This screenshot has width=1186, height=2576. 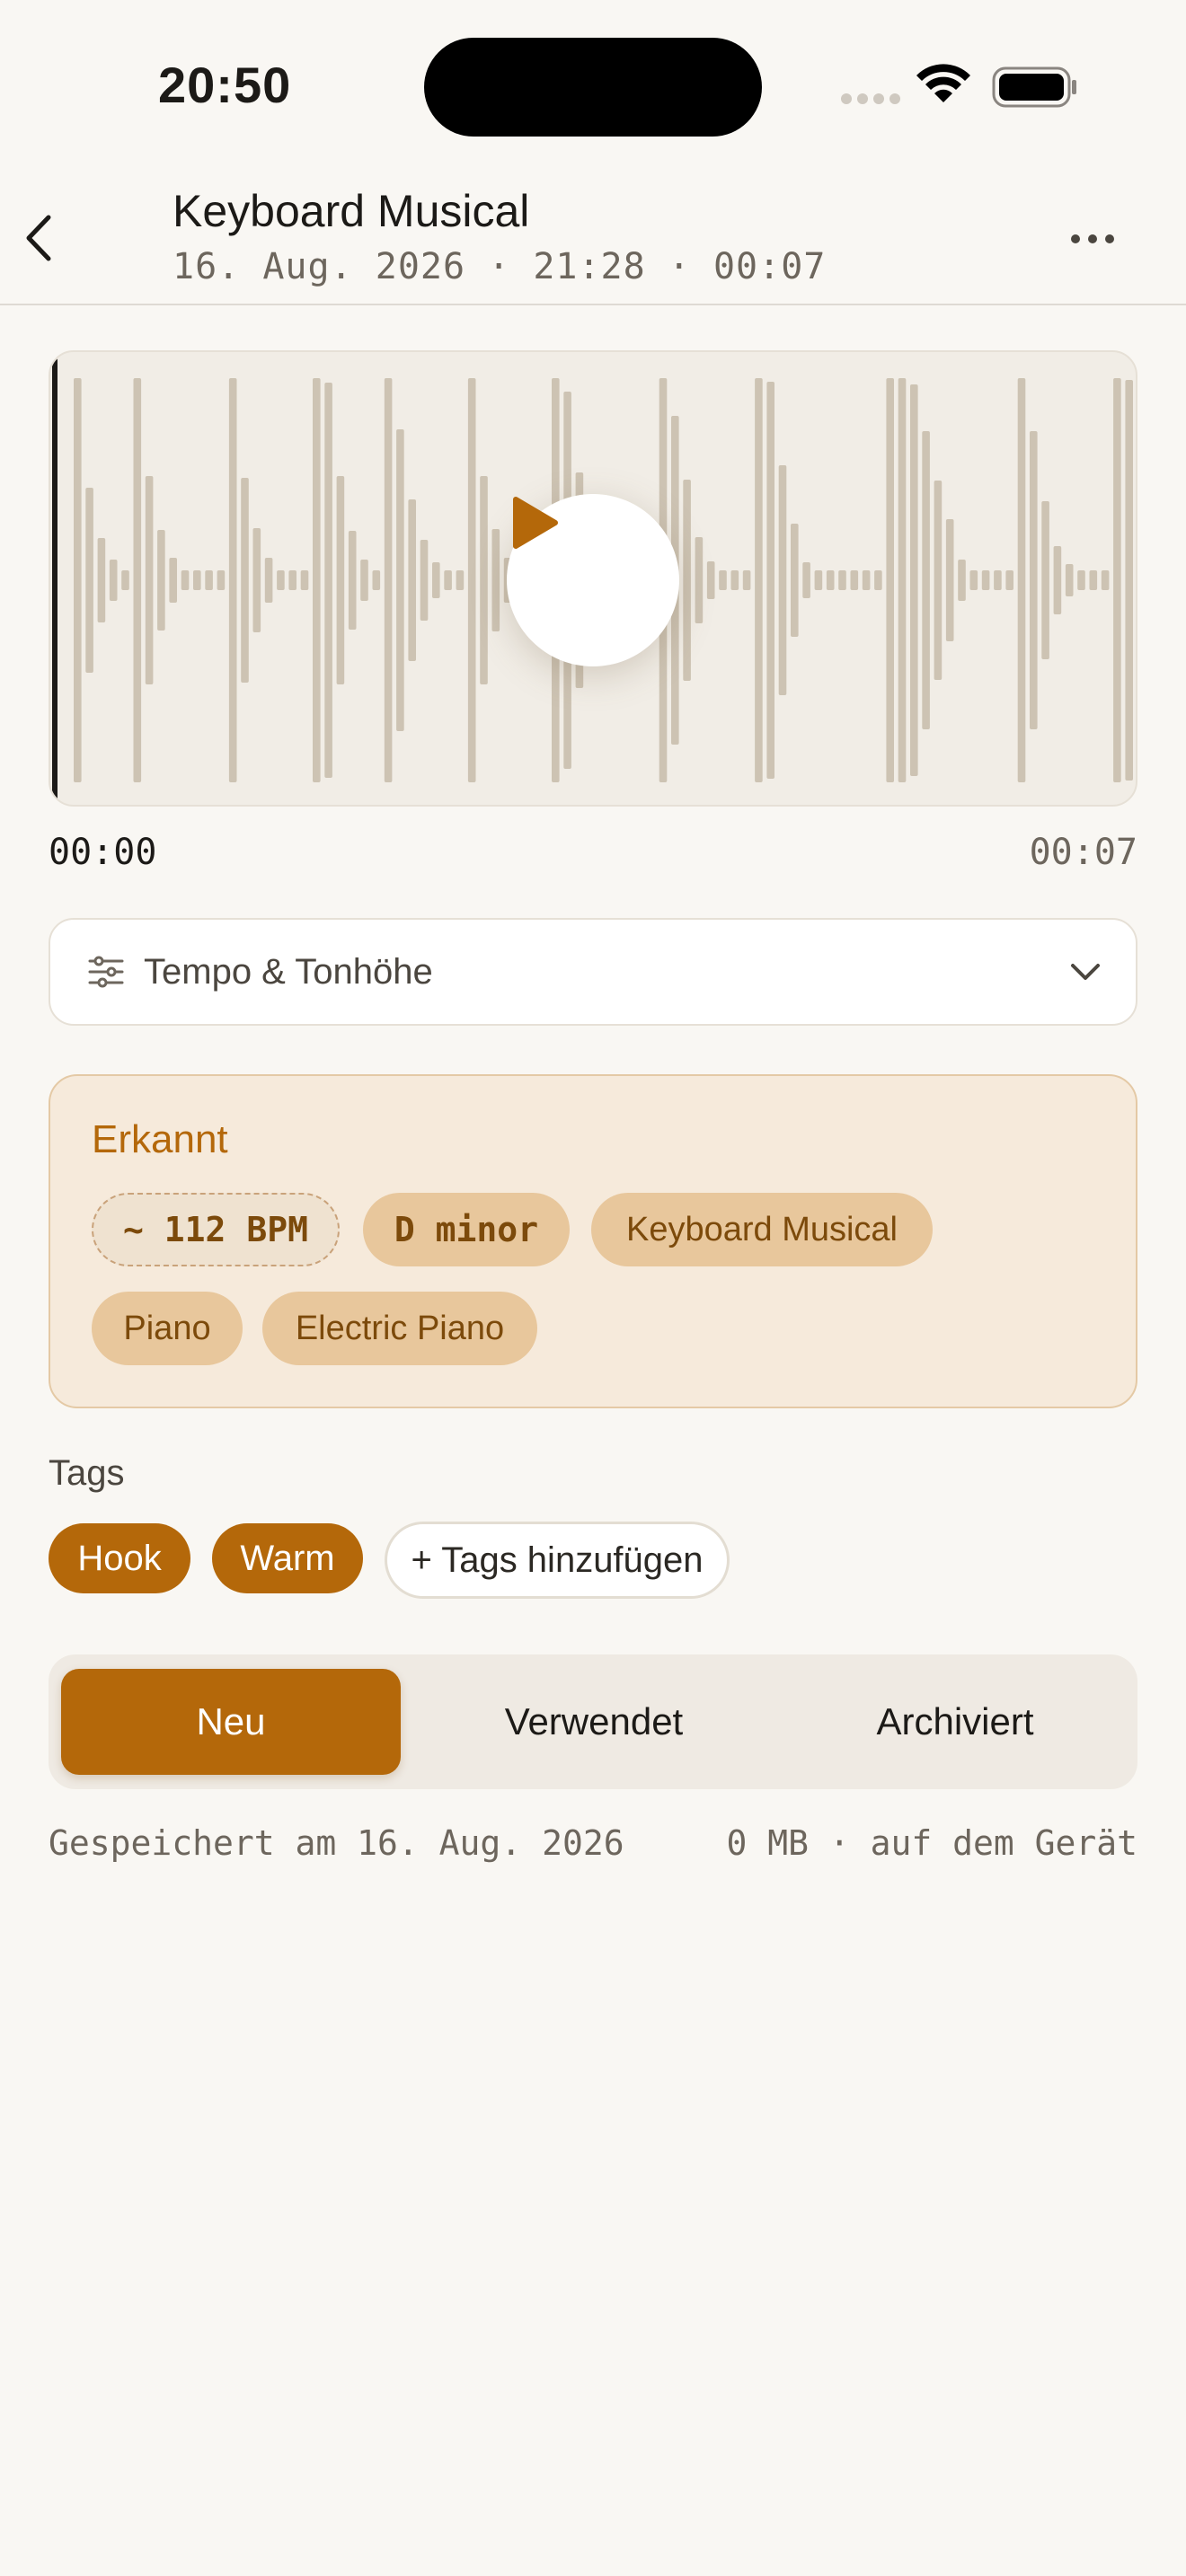 What do you see at coordinates (287, 1558) in the screenshot?
I see `tag-chip: Warm` at bounding box center [287, 1558].